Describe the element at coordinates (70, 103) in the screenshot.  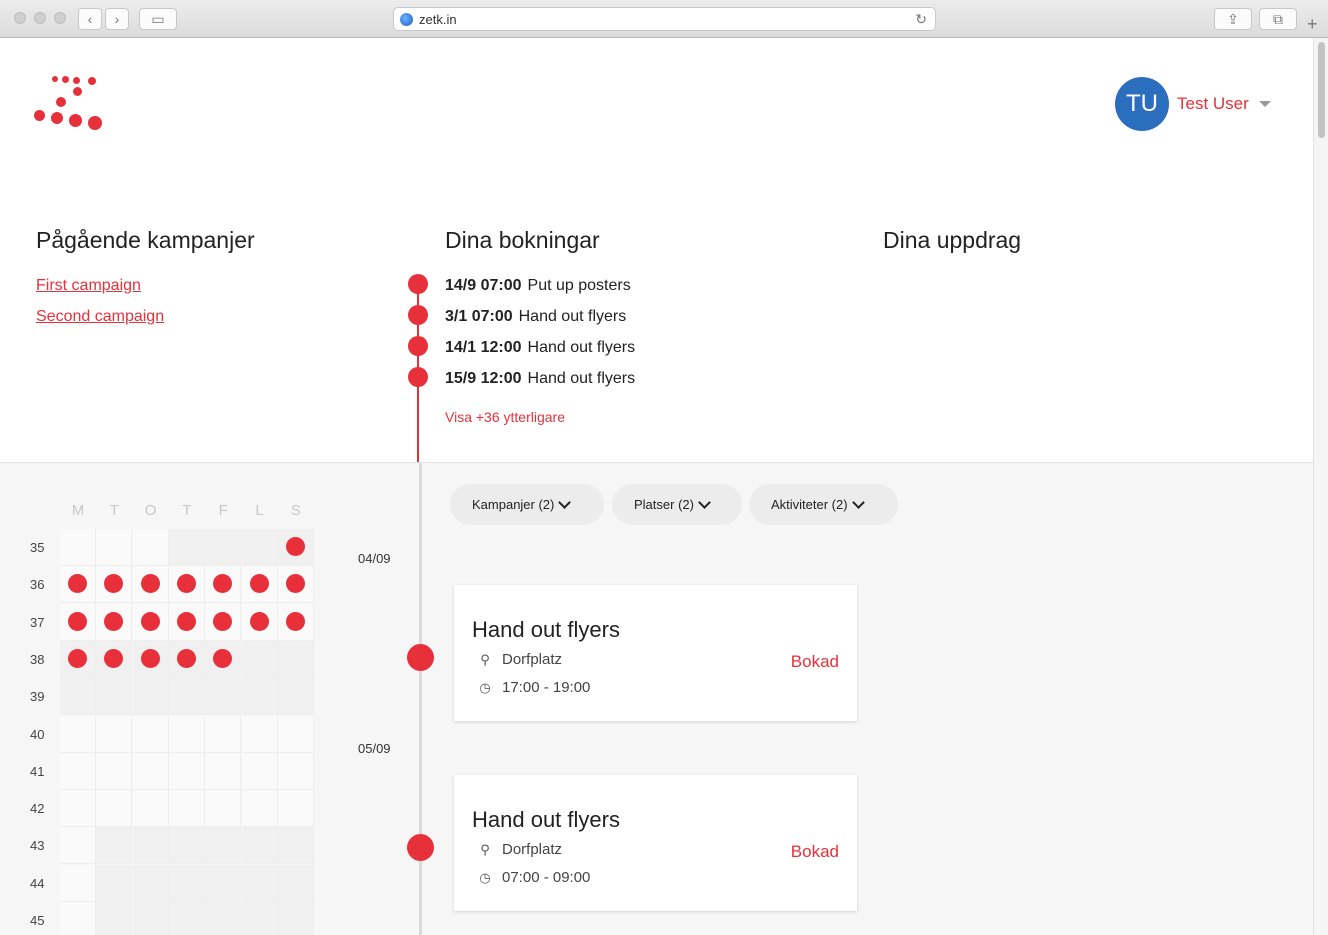
I see `zetkin-logo` at that location.